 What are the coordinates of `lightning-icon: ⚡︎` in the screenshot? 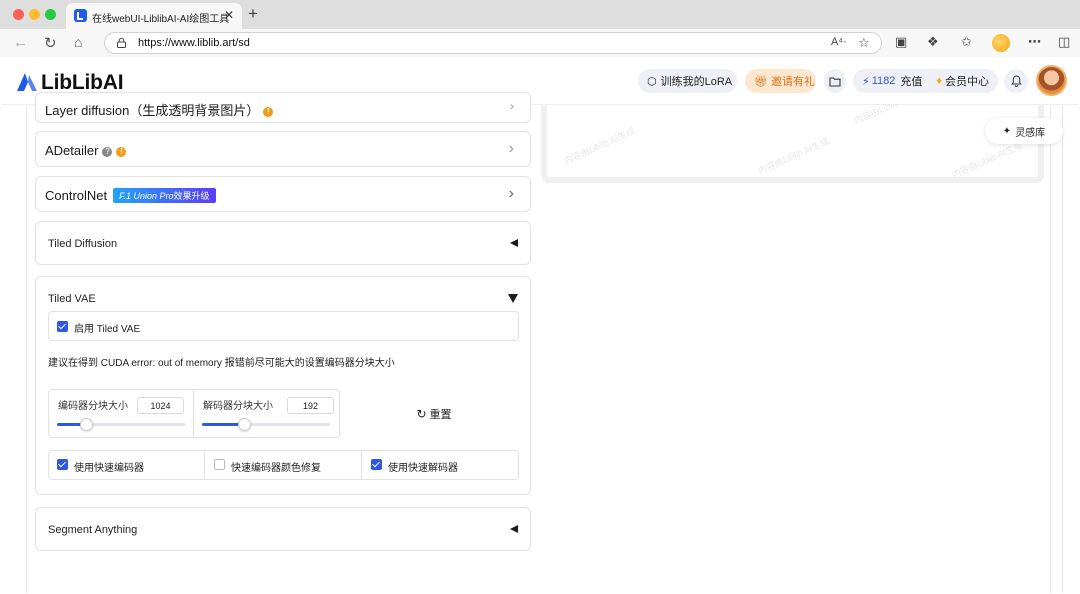 It's located at (866, 81).